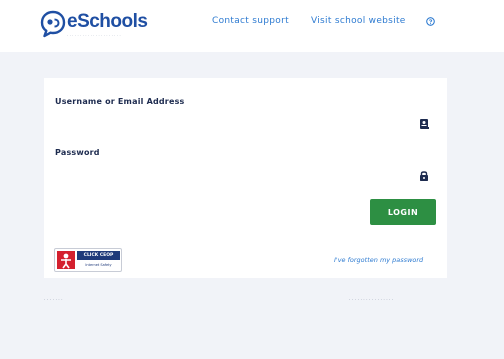 Image resolution: width=504 pixels, height=359 pixels. I want to click on username-label: Username or Email Address, so click(120, 101).